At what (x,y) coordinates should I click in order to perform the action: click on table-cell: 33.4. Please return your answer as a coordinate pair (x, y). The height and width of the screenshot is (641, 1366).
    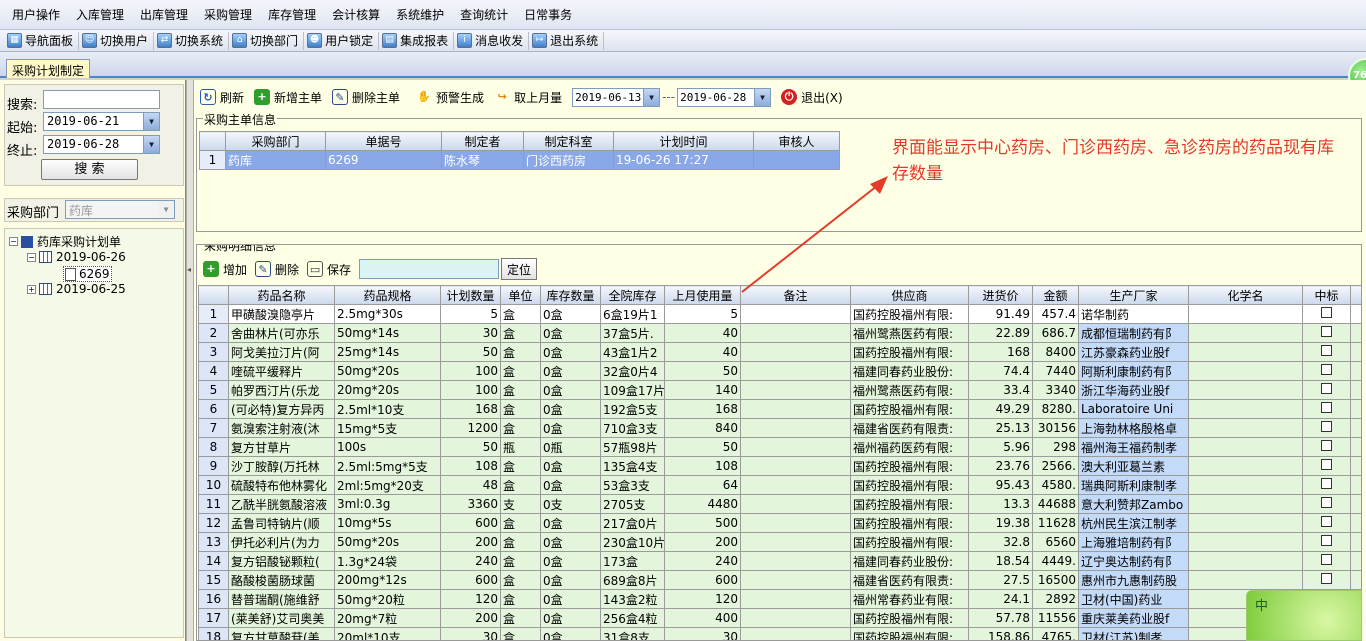
    Looking at the image, I should click on (1000, 390).